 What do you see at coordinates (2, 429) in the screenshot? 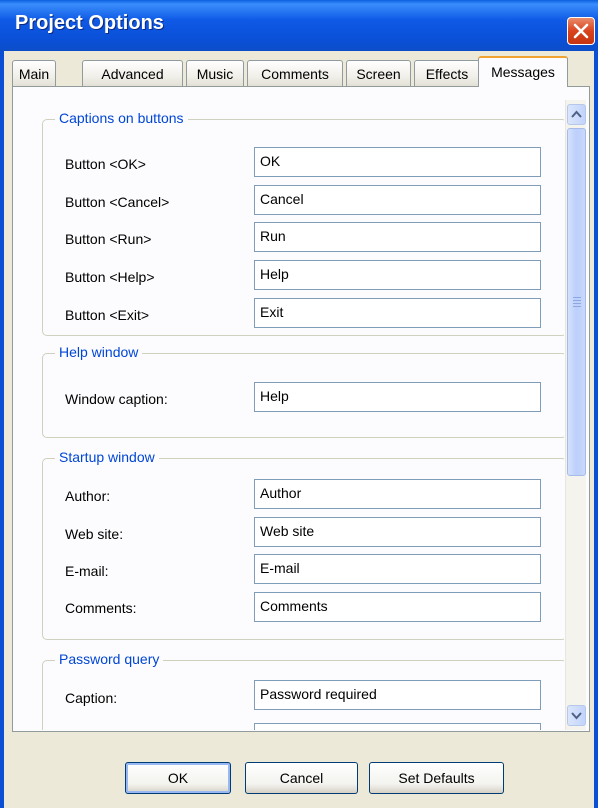
I see `window-frame-left` at bounding box center [2, 429].